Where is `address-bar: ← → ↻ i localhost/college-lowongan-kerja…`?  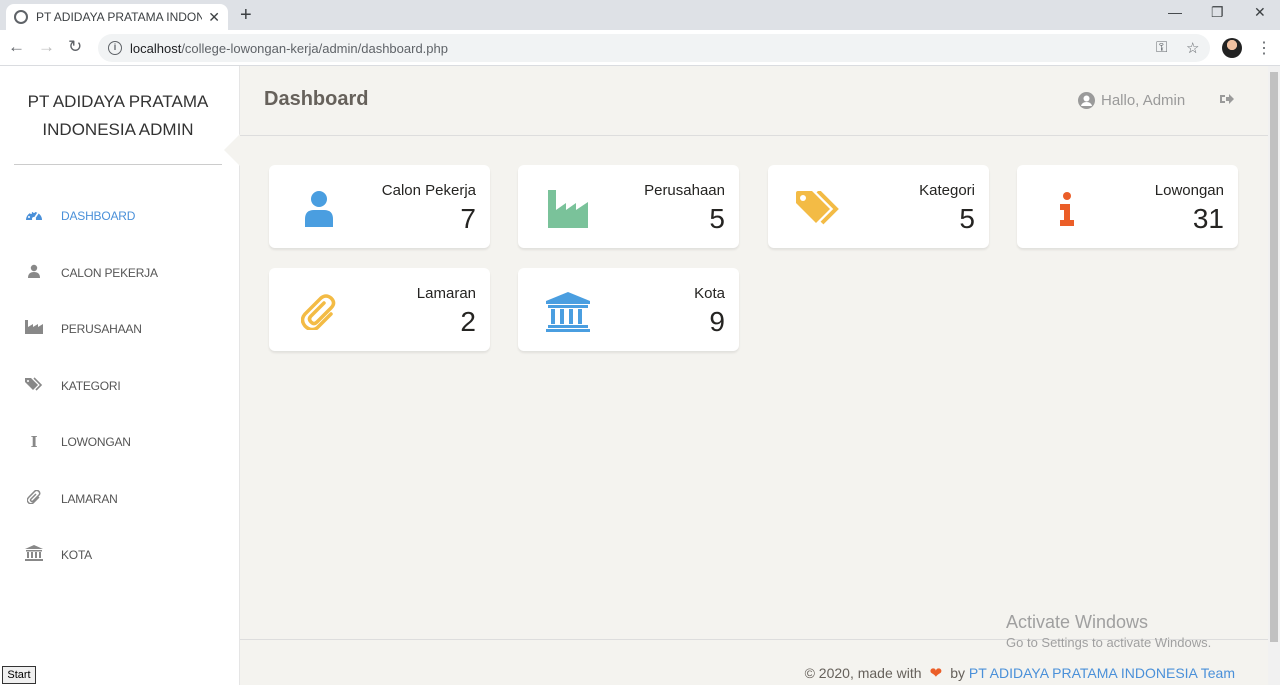 address-bar: ← → ↻ i localhost/college-lowongan-kerja… is located at coordinates (640, 48).